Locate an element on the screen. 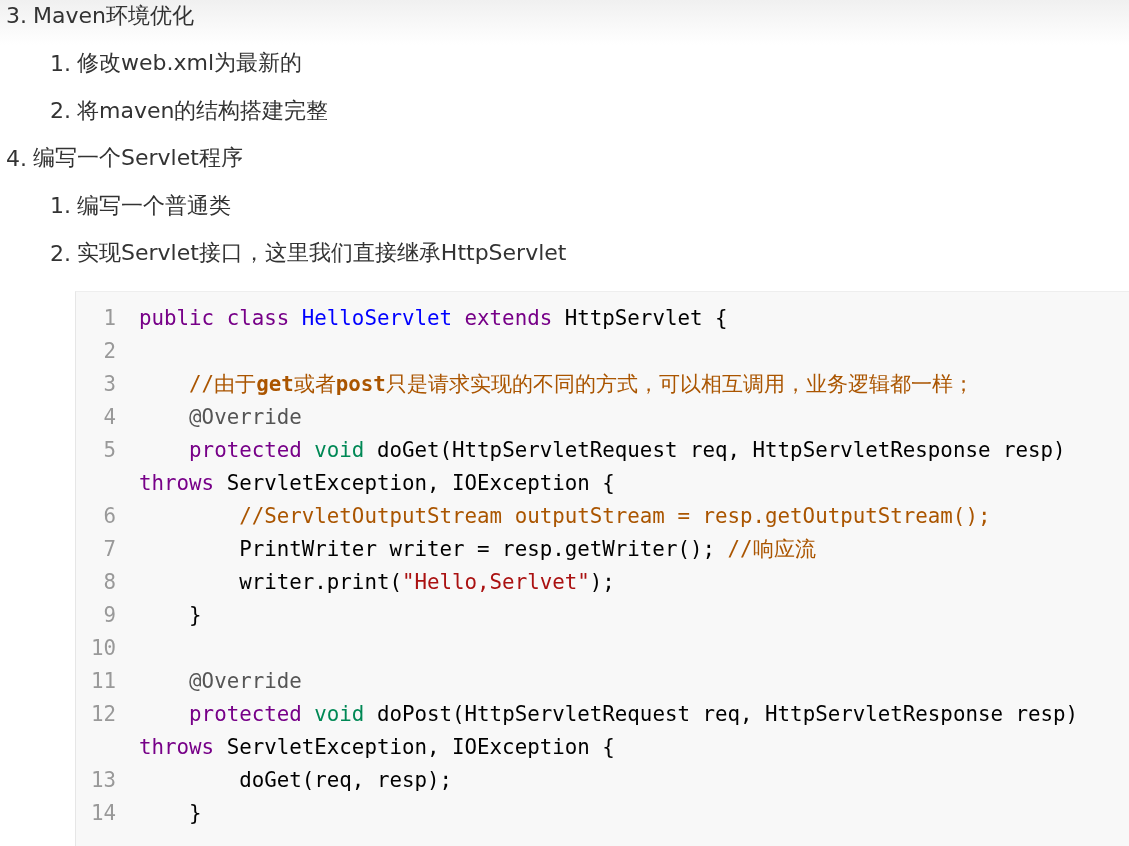 This screenshot has width=1129, height=846. line-number: 9 is located at coordinates (109, 615).